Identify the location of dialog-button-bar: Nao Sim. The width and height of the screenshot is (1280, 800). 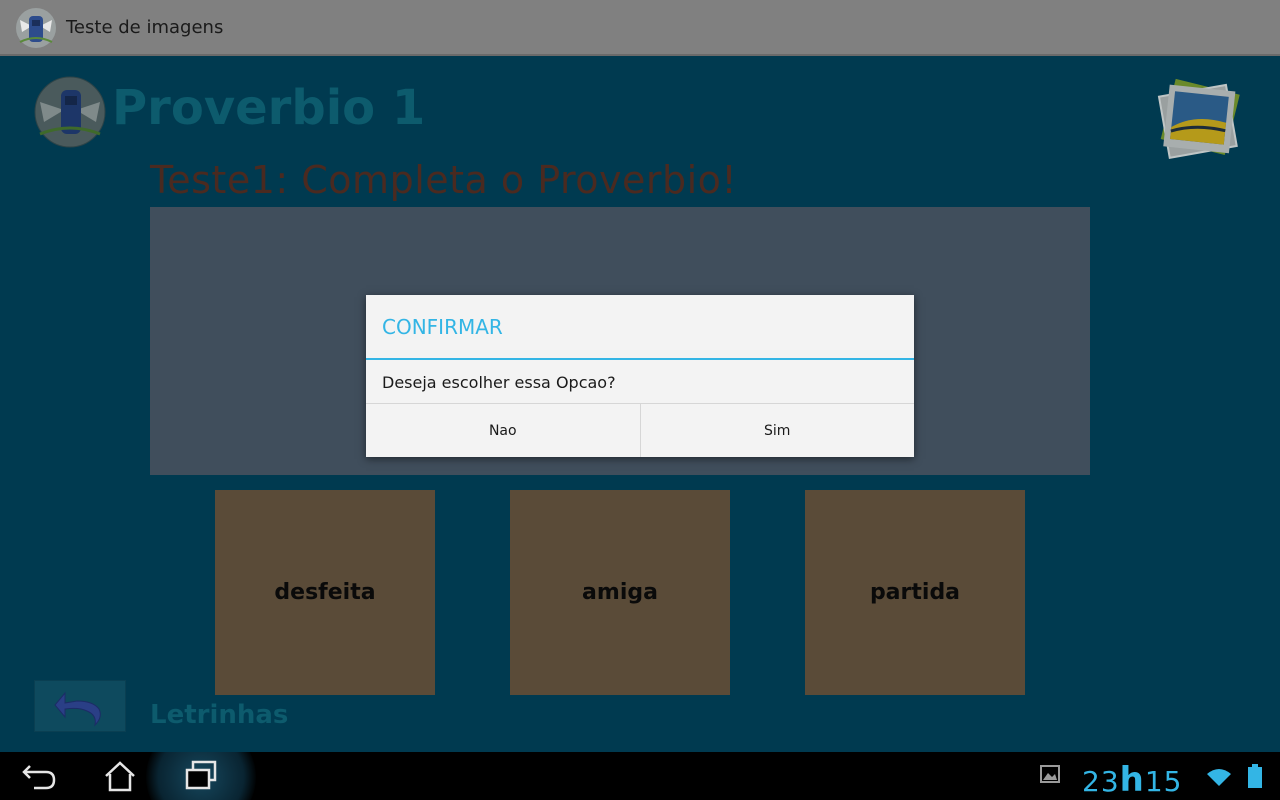
(640, 430).